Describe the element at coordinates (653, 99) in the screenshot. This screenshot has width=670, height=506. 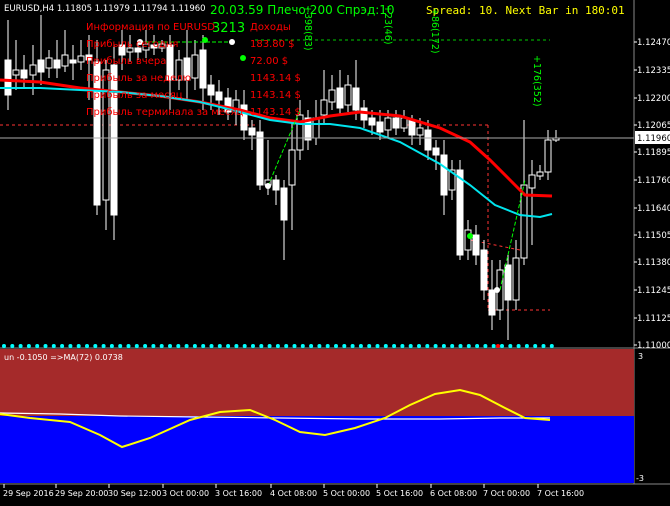
I see `price-tick-label: 1.12200` at that location.